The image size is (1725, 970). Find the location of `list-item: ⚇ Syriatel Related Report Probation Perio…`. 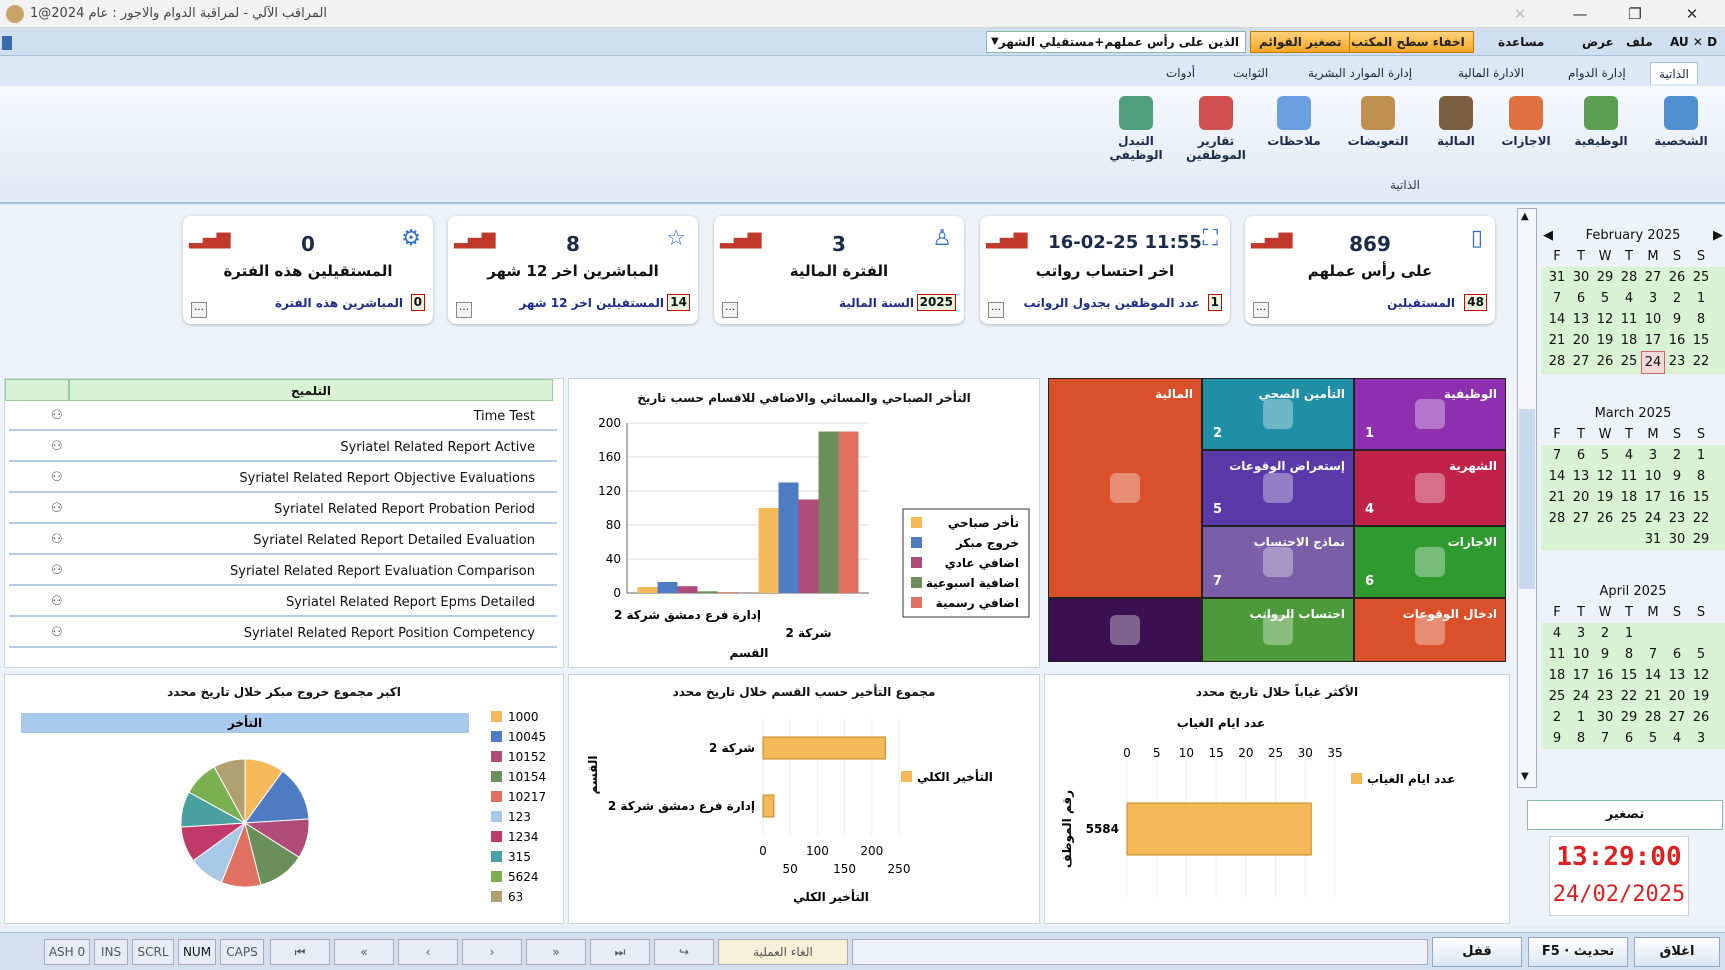

list-item: ⚇ Syriatel Related Report Probation Perio… is located at coordinates (283, 510).